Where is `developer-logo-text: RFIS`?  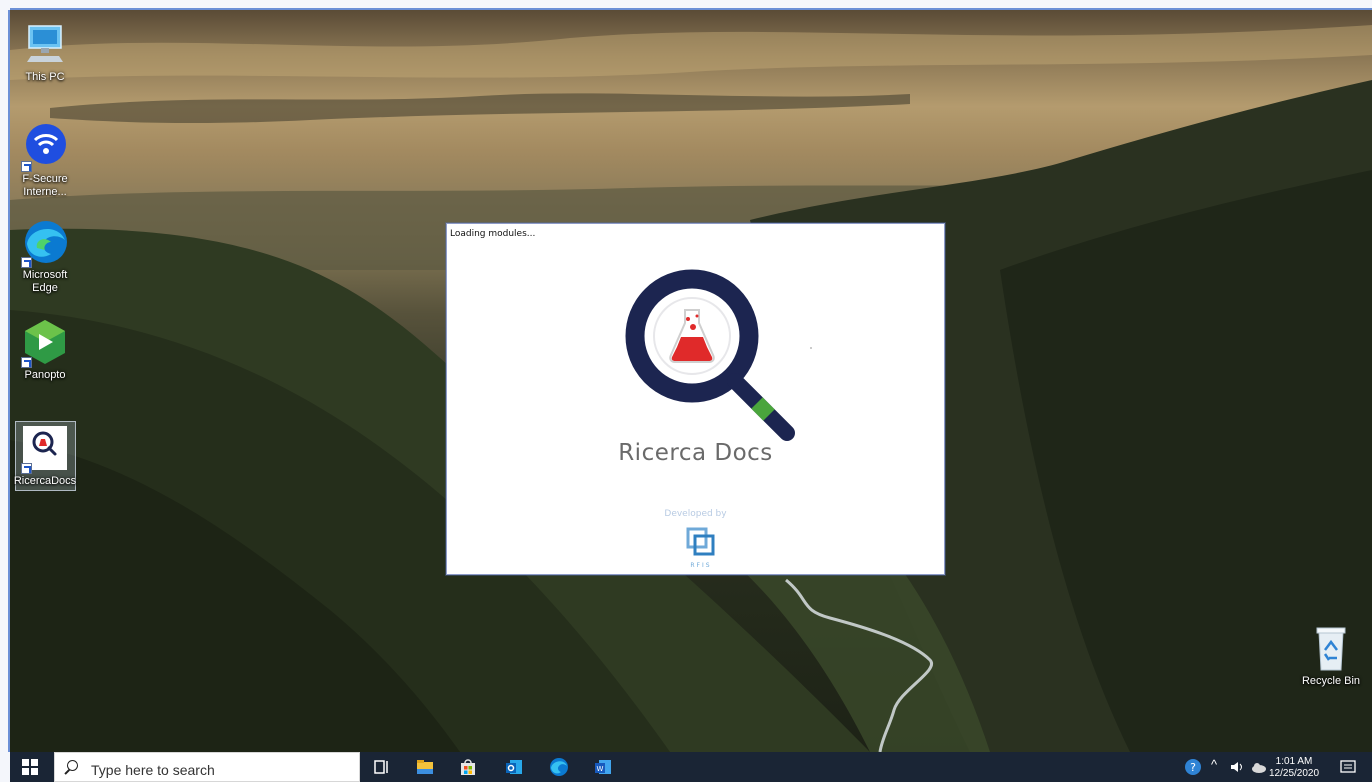 developer-logo-text: RFIS is located at coordinates (700, 565).